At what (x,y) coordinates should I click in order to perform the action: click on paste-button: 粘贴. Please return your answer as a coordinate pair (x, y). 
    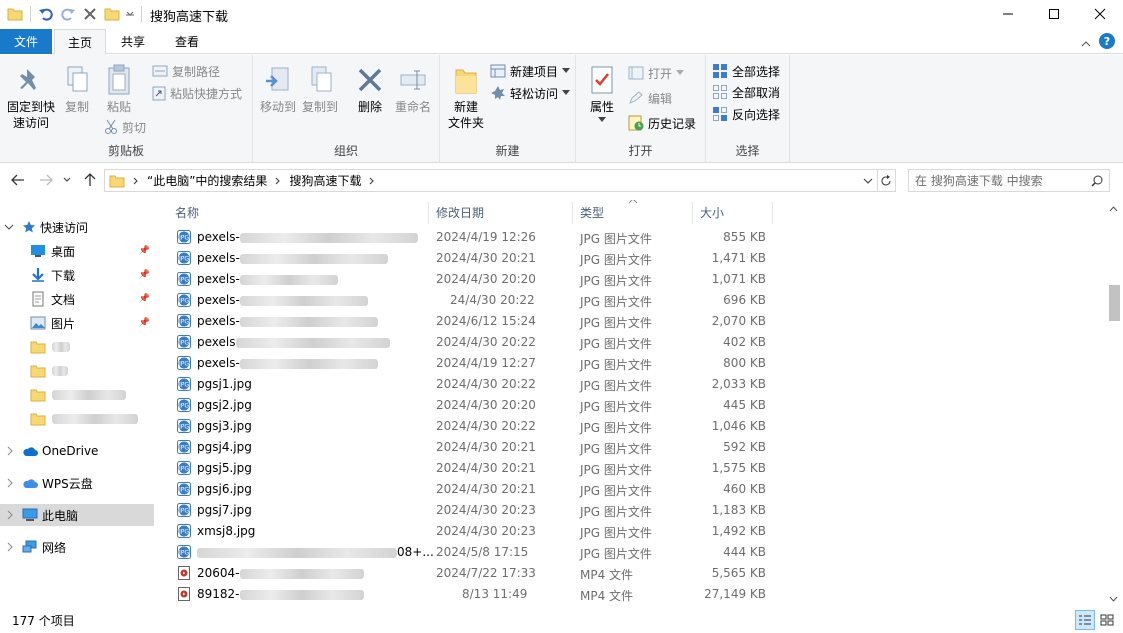
    Looking at the image, I should click on (119, 89).